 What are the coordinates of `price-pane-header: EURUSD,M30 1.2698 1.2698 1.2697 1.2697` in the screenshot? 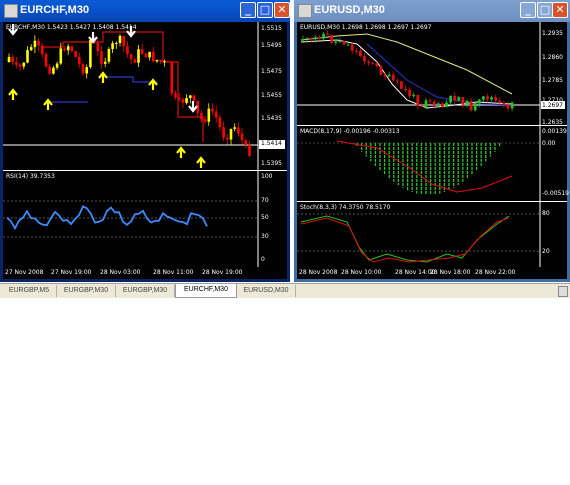 It's located at (366, 27).